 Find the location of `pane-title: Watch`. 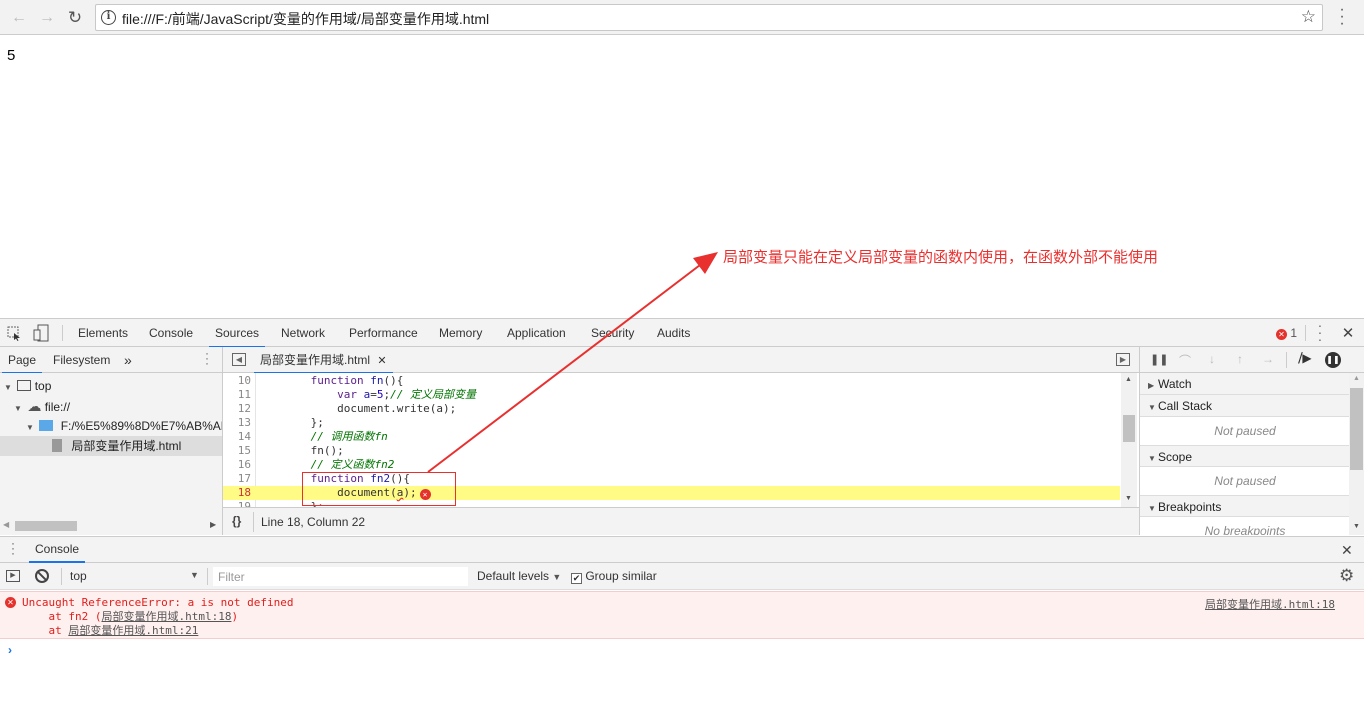

pane-title: Watch is located at coordinates (1175, 384).